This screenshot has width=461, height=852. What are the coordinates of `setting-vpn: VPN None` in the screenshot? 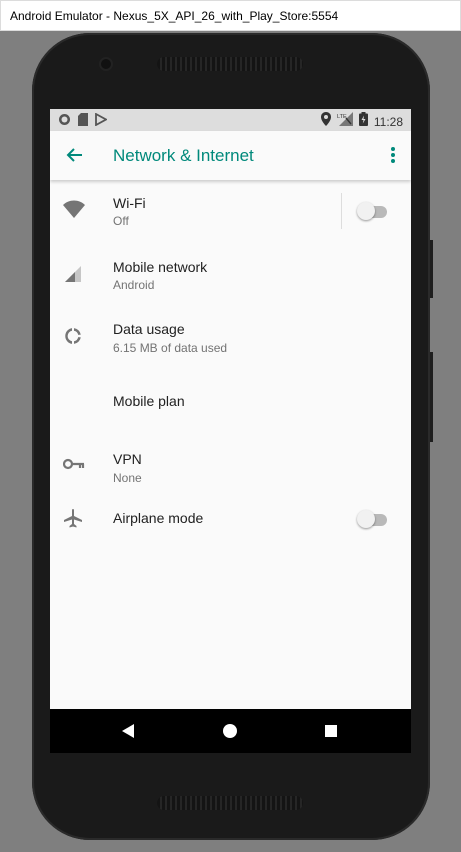 It's located at (230, 462).